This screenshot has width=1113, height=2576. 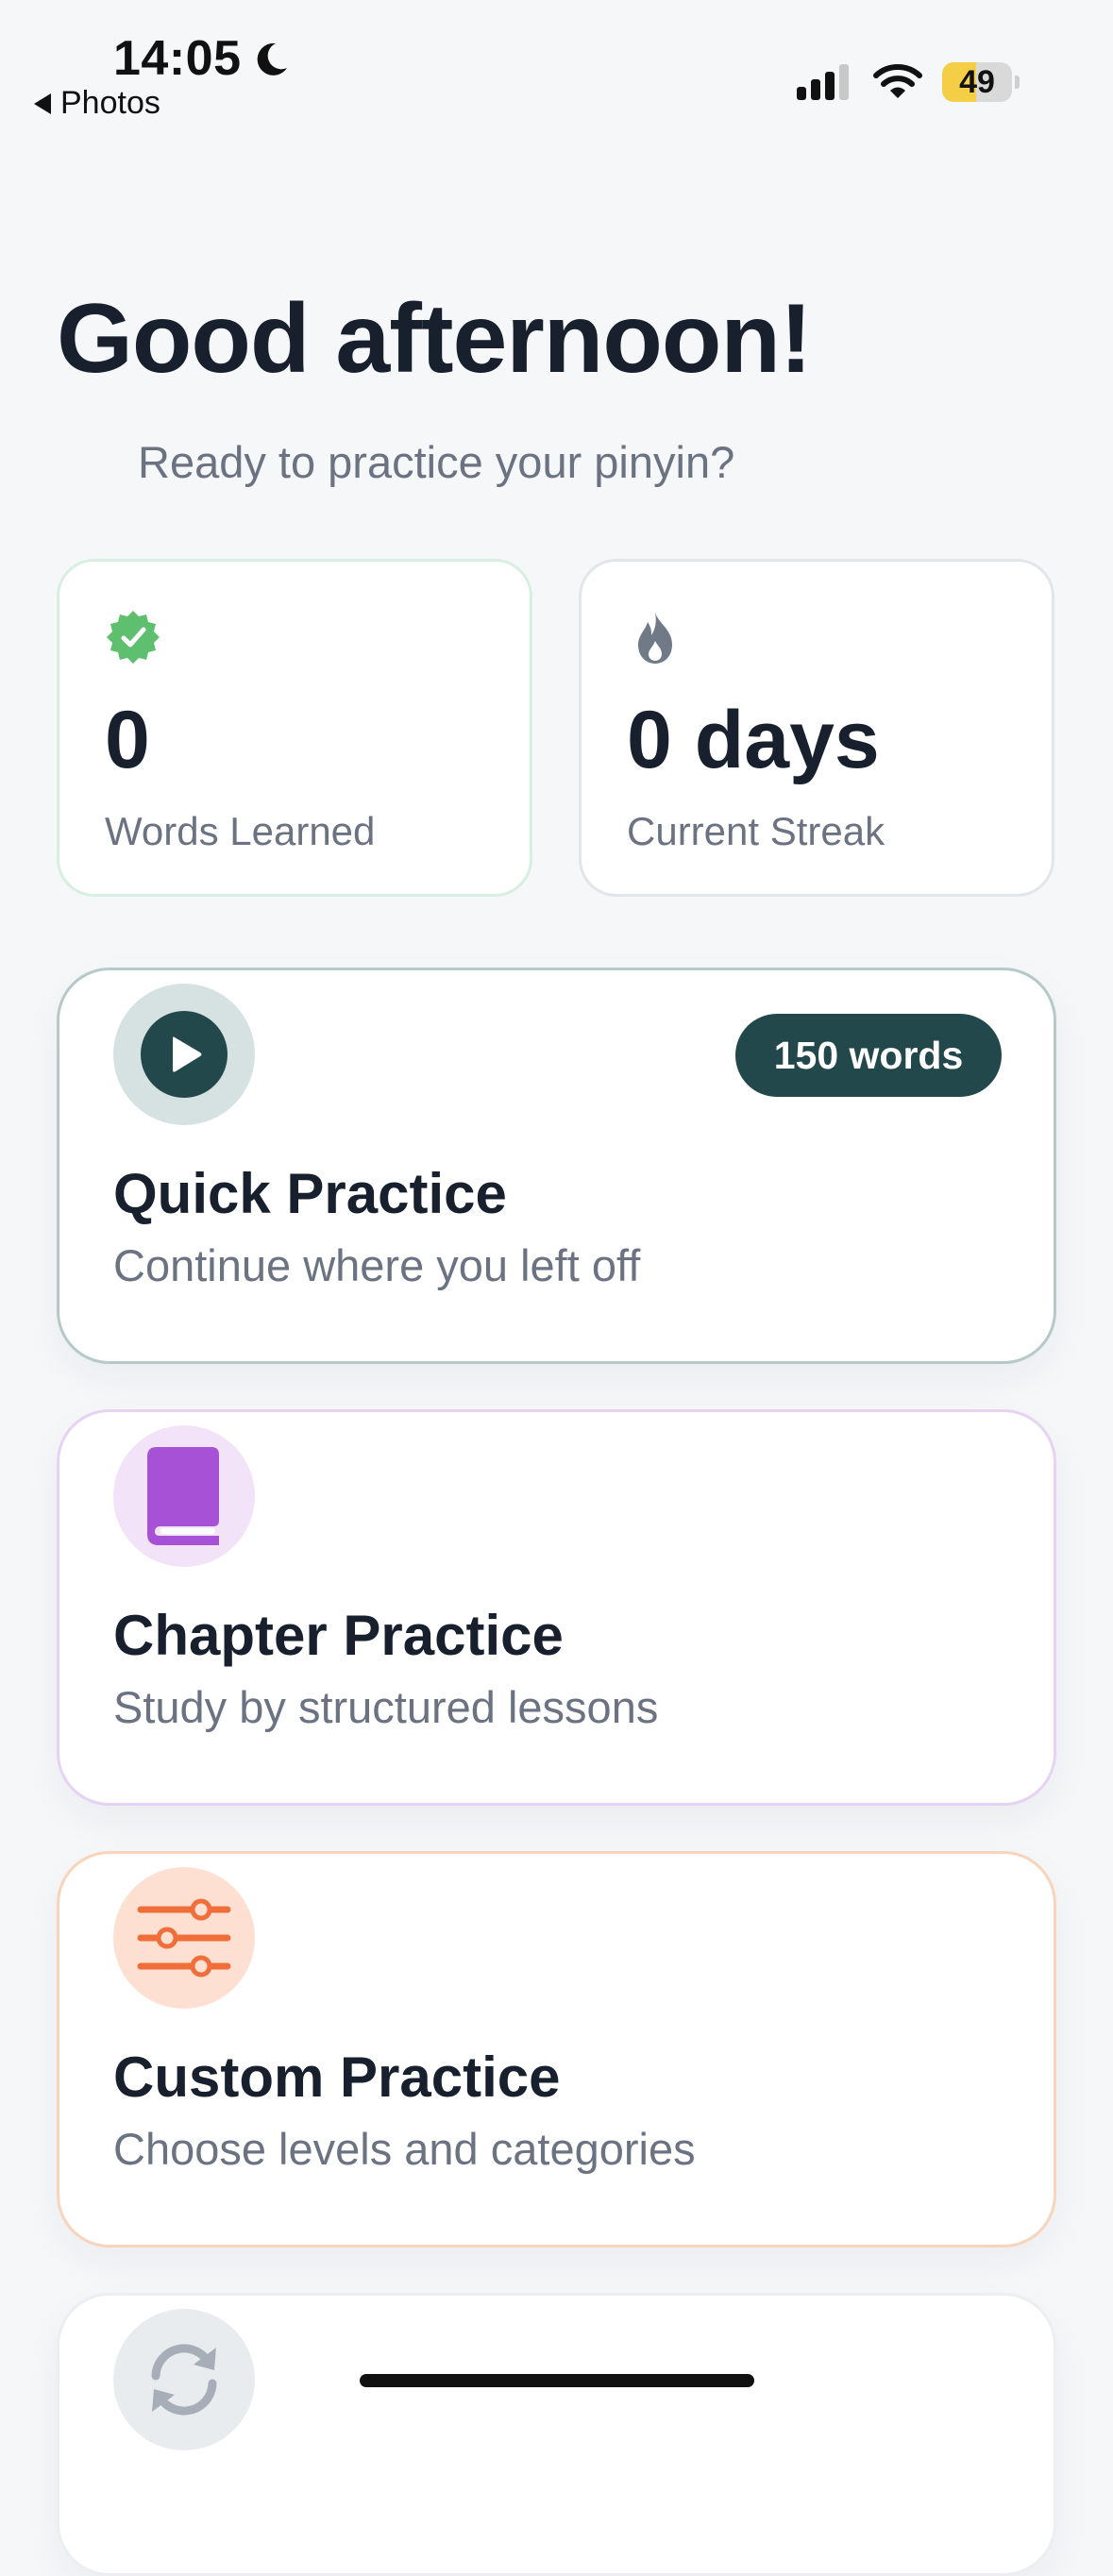 What do you see at coordinates (897, 81) in the screenshot?
I see `wifi-icon` at bounding box center [897, 81].